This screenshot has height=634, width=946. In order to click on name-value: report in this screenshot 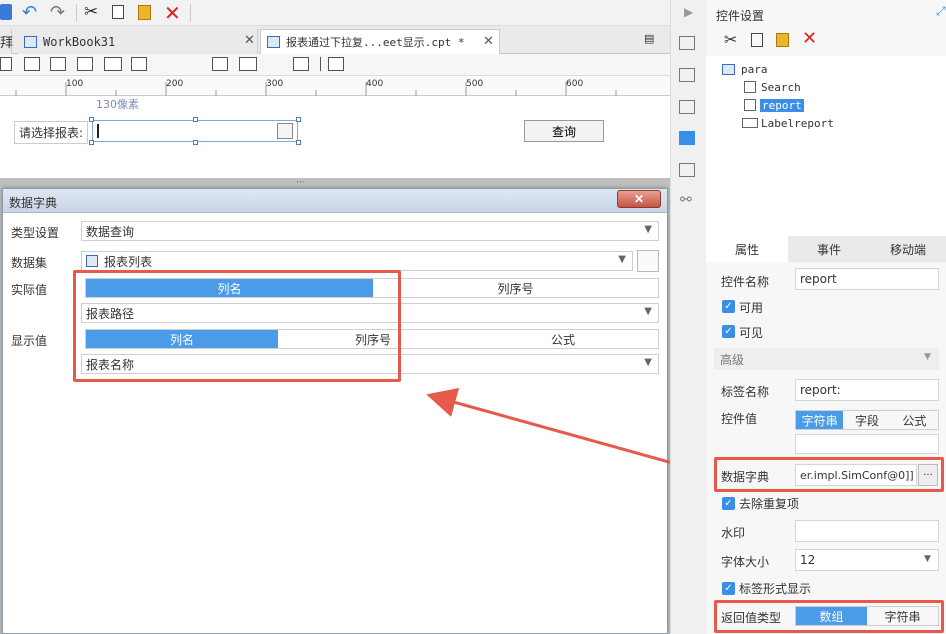, I will do `click(818, 279)`.